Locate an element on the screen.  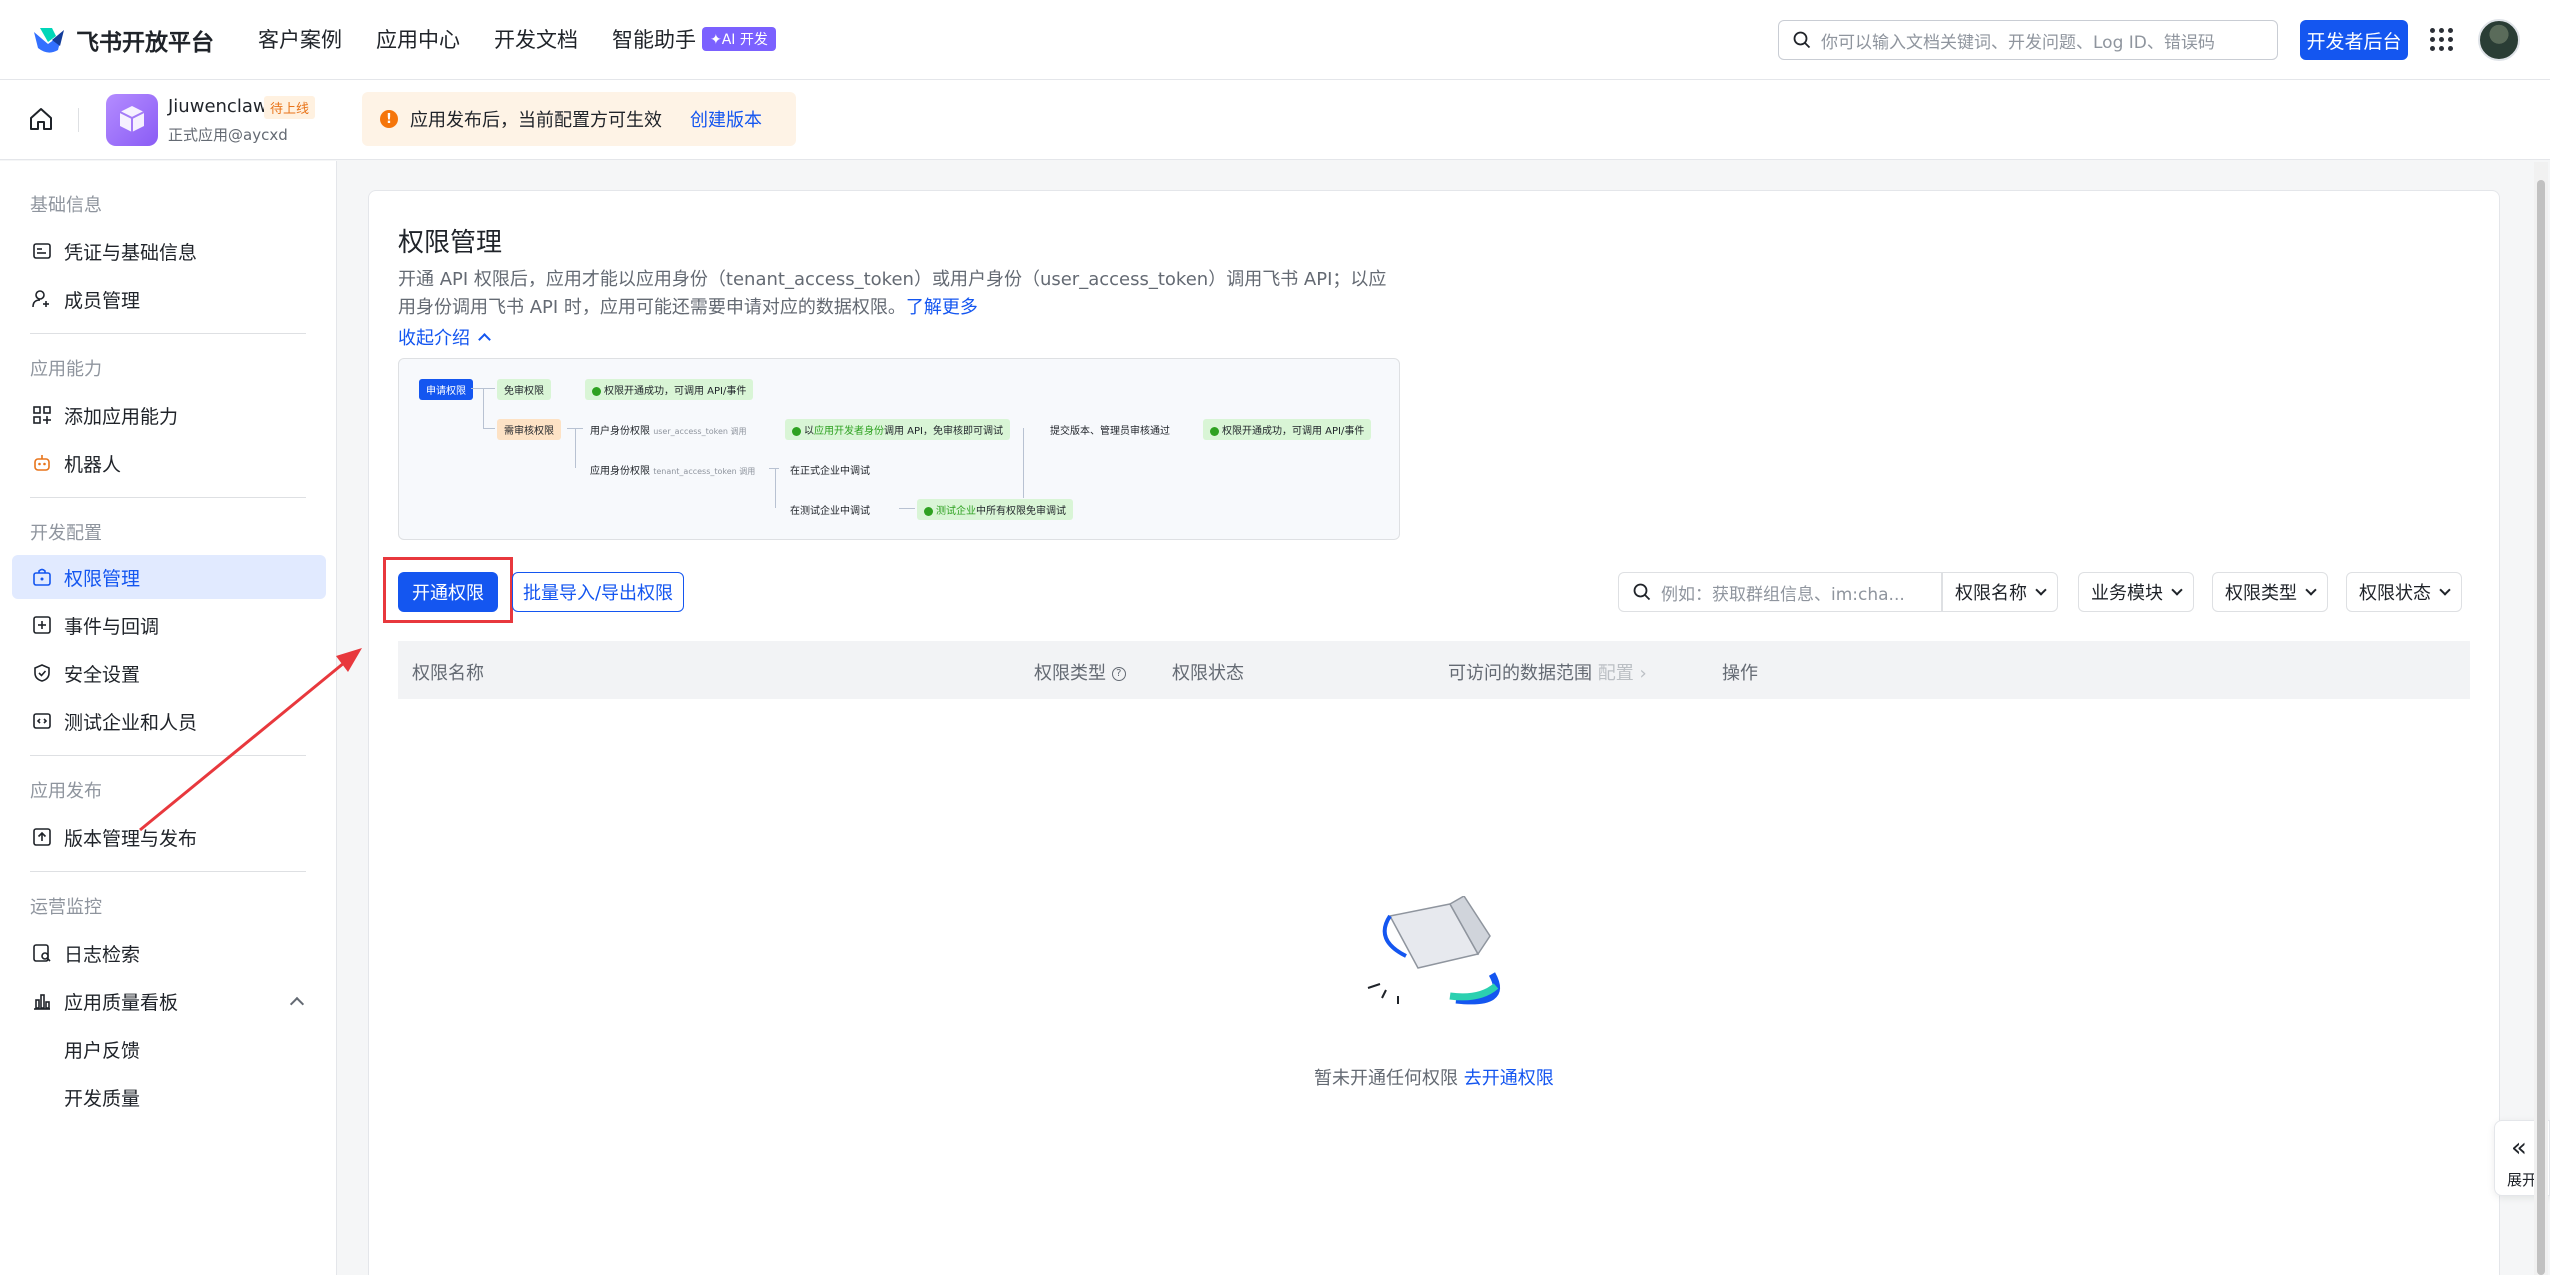
publish-notice: ! 应用发布后，当前配置方可生效 创建版本 is located at coordinates (579, 119).